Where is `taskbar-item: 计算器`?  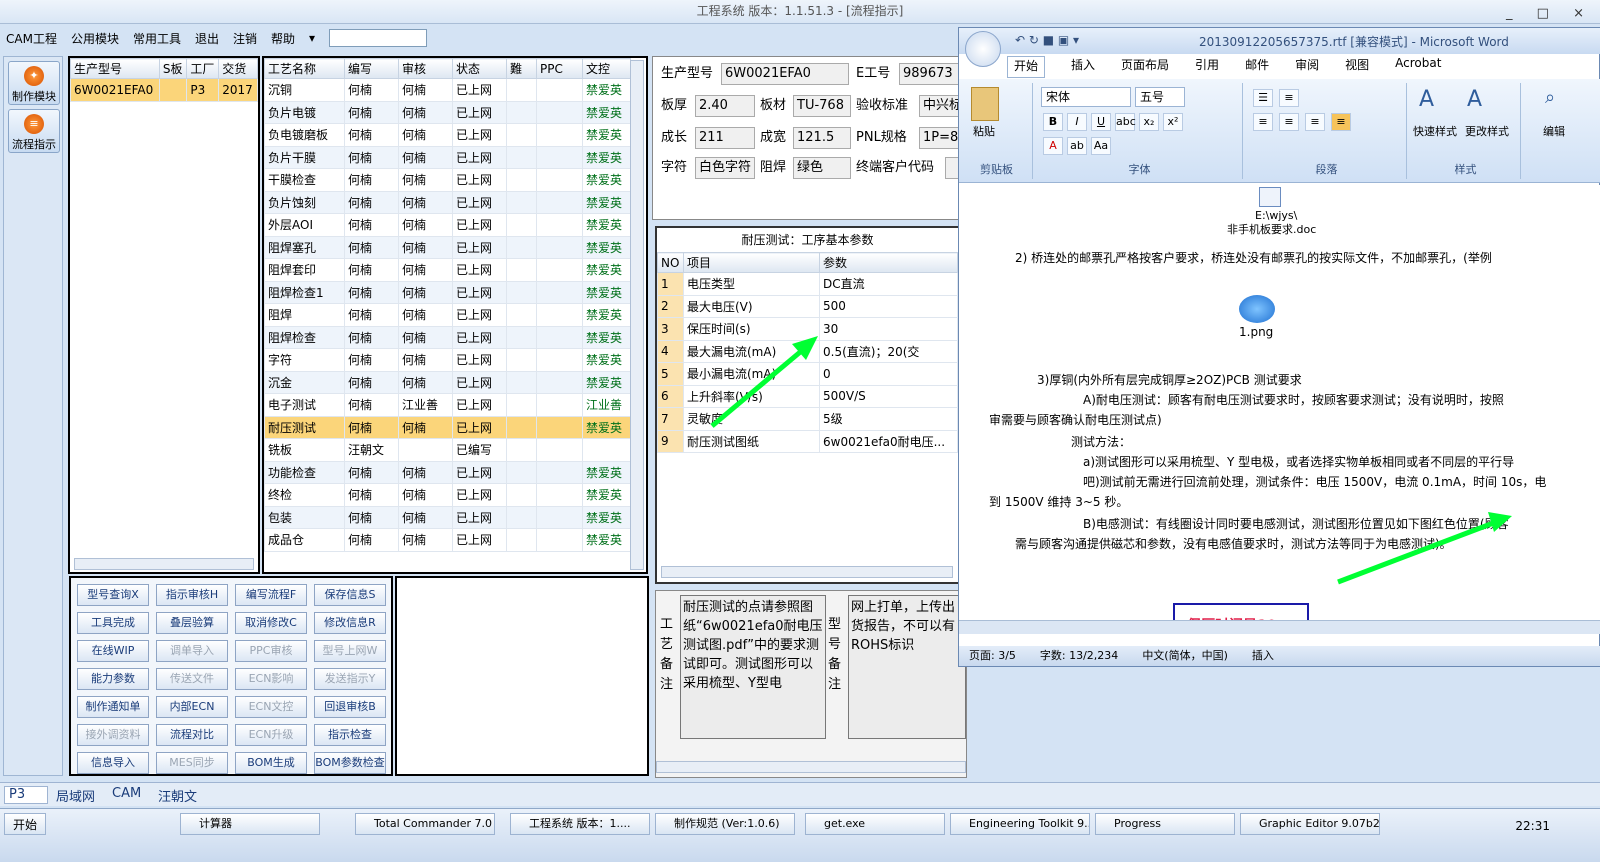
taskbar-item: 计算器 is located at coordinates (250, 824).